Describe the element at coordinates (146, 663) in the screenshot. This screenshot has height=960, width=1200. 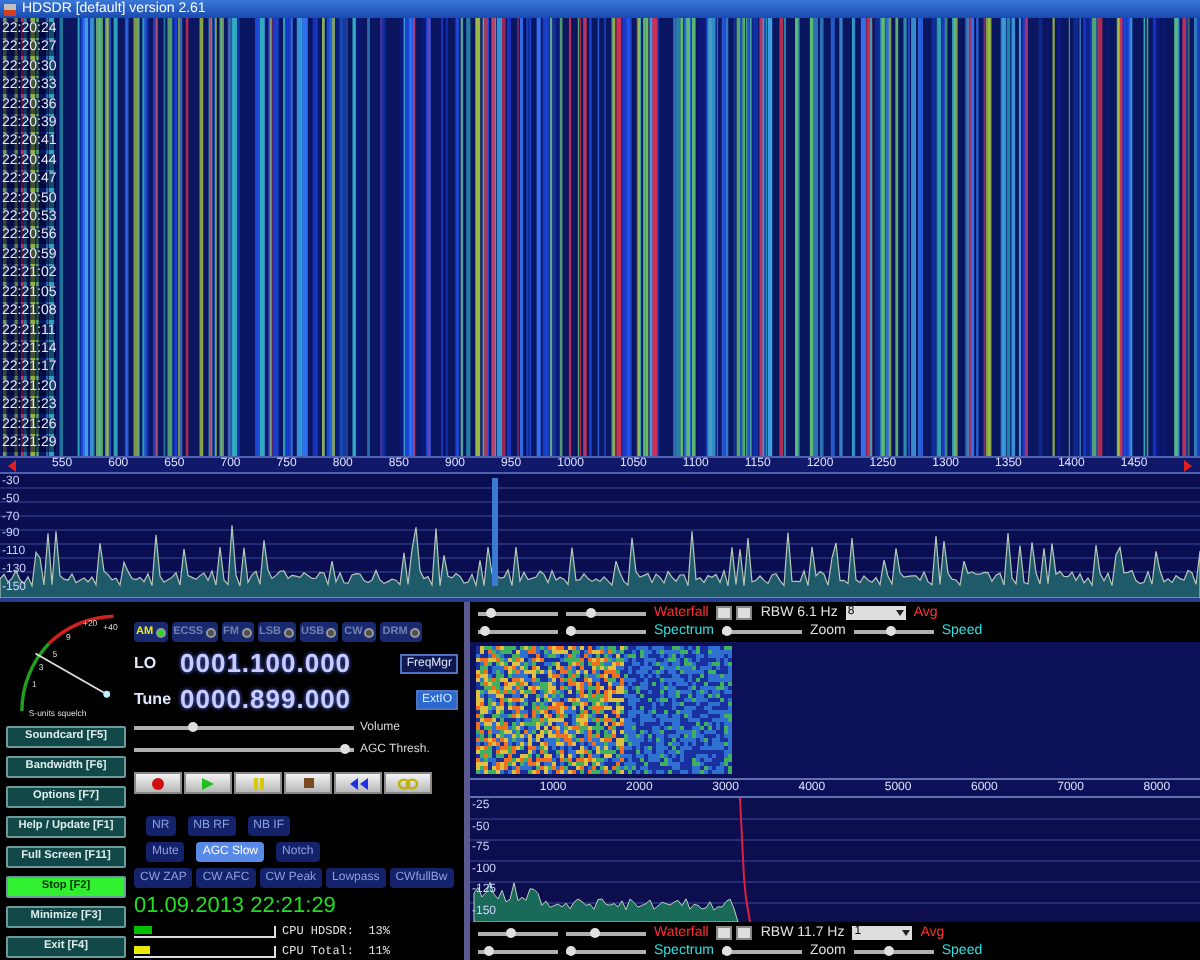
I see `lo-label: LO` at that location.